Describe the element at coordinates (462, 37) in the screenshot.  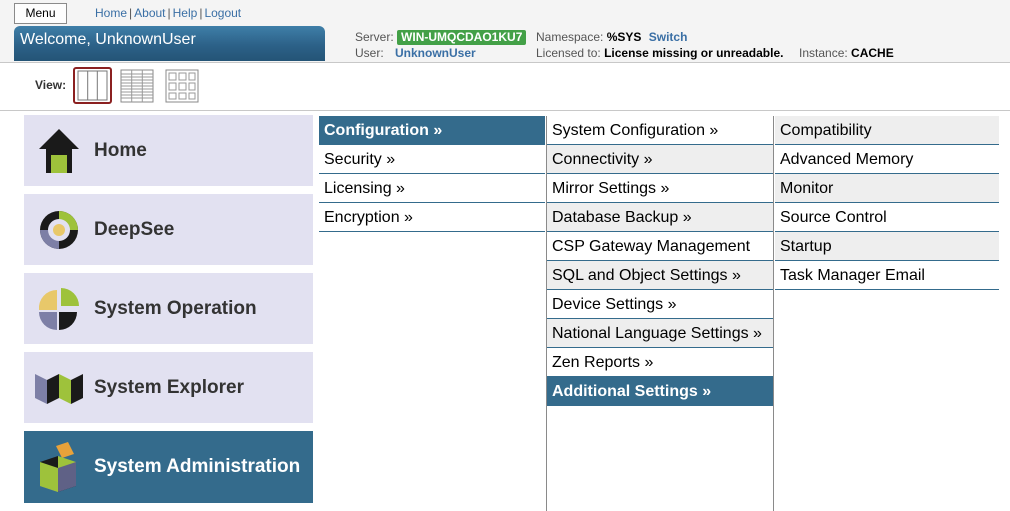
I see `server-badge: WIN-UMQCDAO1KU7` at that location.